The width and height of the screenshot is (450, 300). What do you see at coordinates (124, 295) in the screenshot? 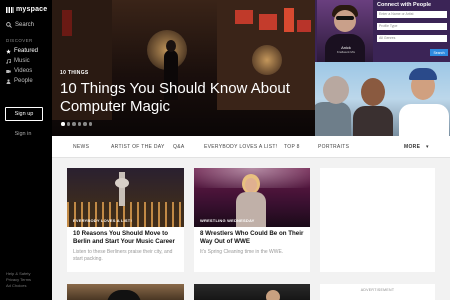
I see `hat-silhouette` at bounding box center [124, 295].